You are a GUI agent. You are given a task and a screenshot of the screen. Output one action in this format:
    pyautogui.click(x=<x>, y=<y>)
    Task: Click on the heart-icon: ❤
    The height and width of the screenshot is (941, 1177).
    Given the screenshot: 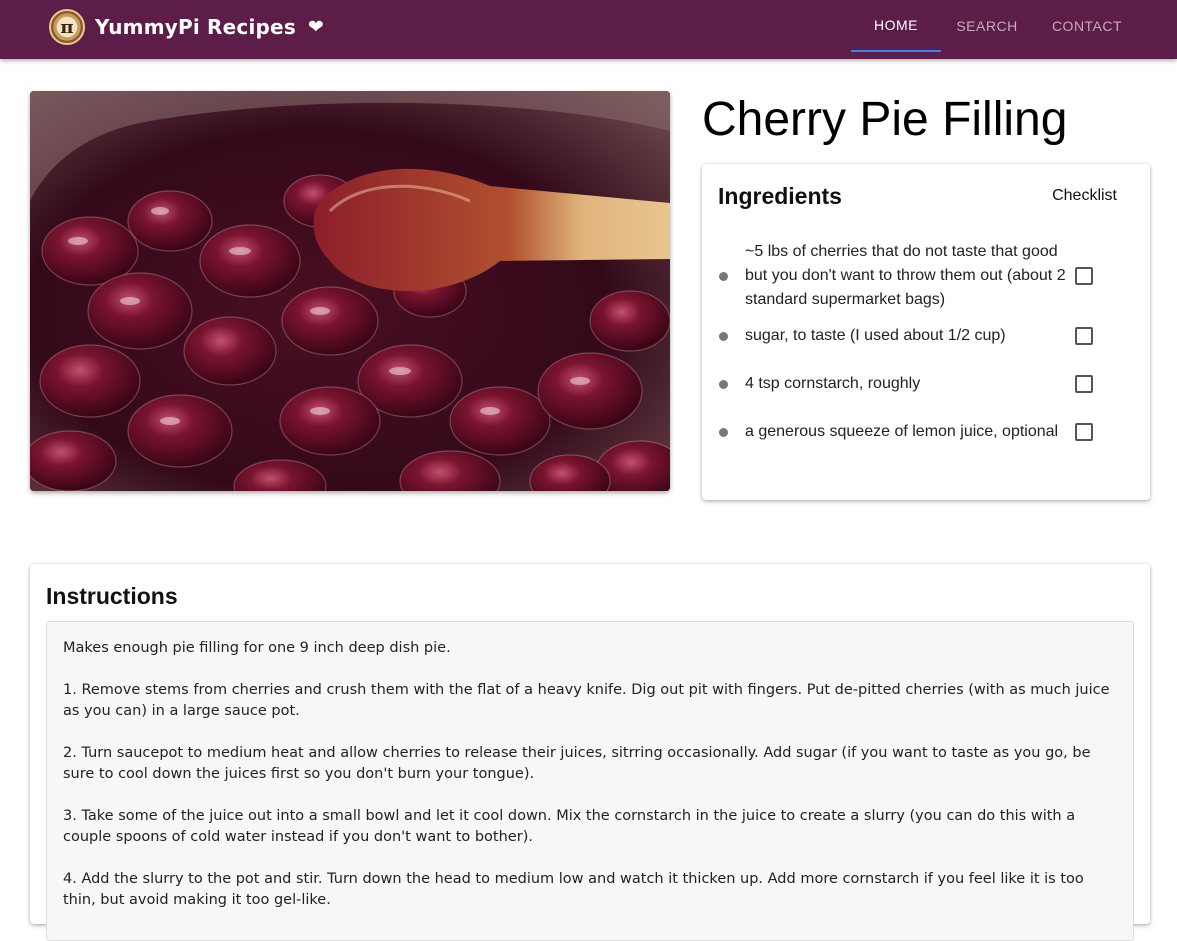 What is the action you would take?
    pyautogui.click(x=315, y=27)
    